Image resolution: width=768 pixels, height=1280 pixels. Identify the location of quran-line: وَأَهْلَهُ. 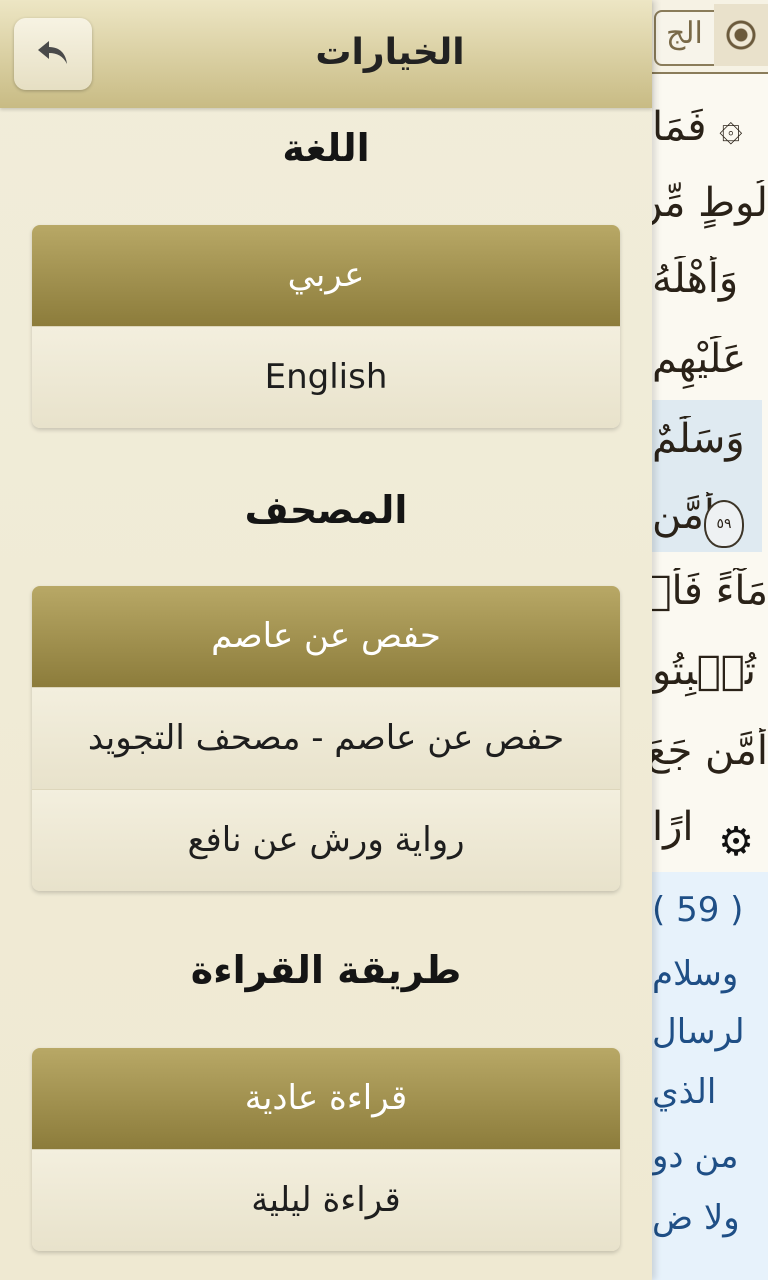
(695, 279).